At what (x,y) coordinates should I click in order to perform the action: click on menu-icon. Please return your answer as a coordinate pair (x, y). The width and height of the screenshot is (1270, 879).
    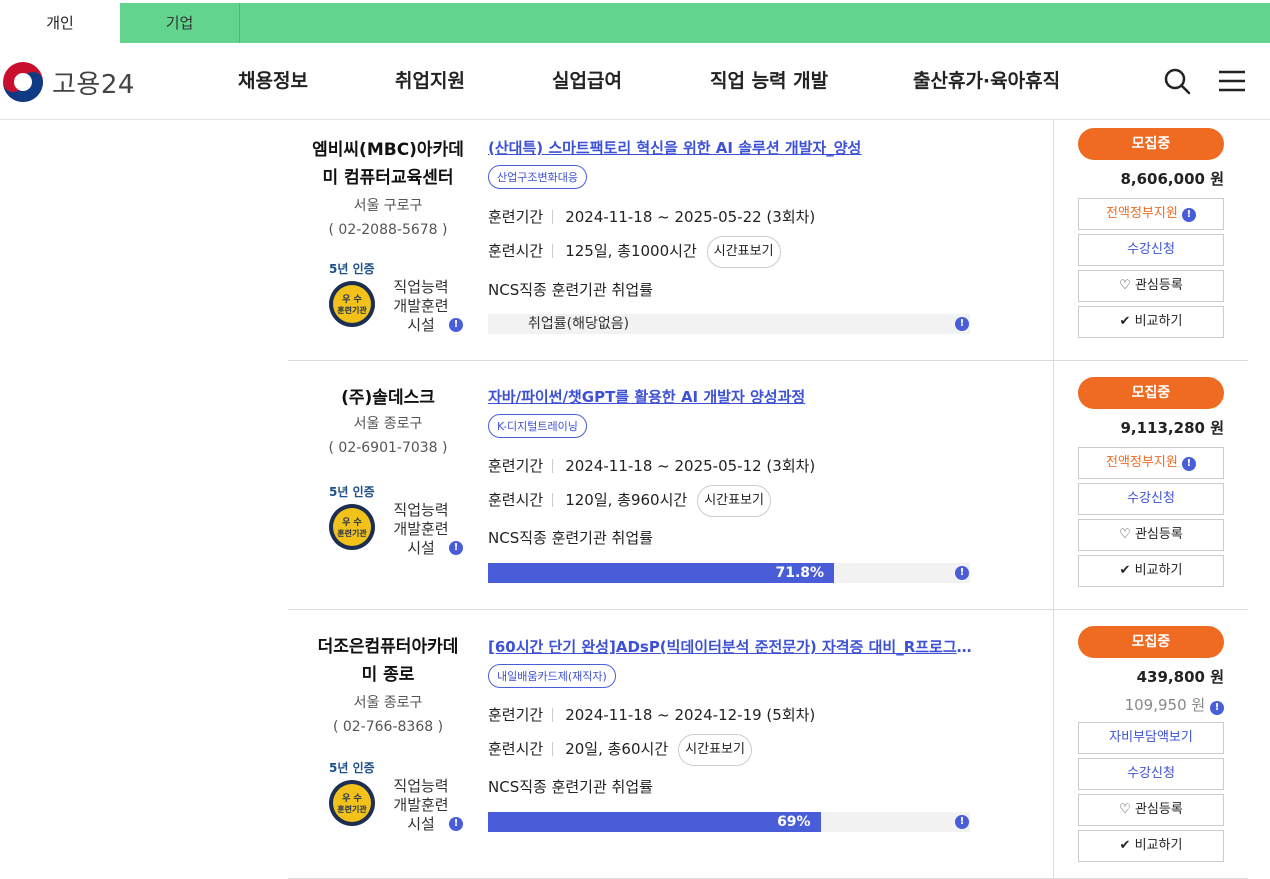
    Looking at the image, I should click on (1232, 81).